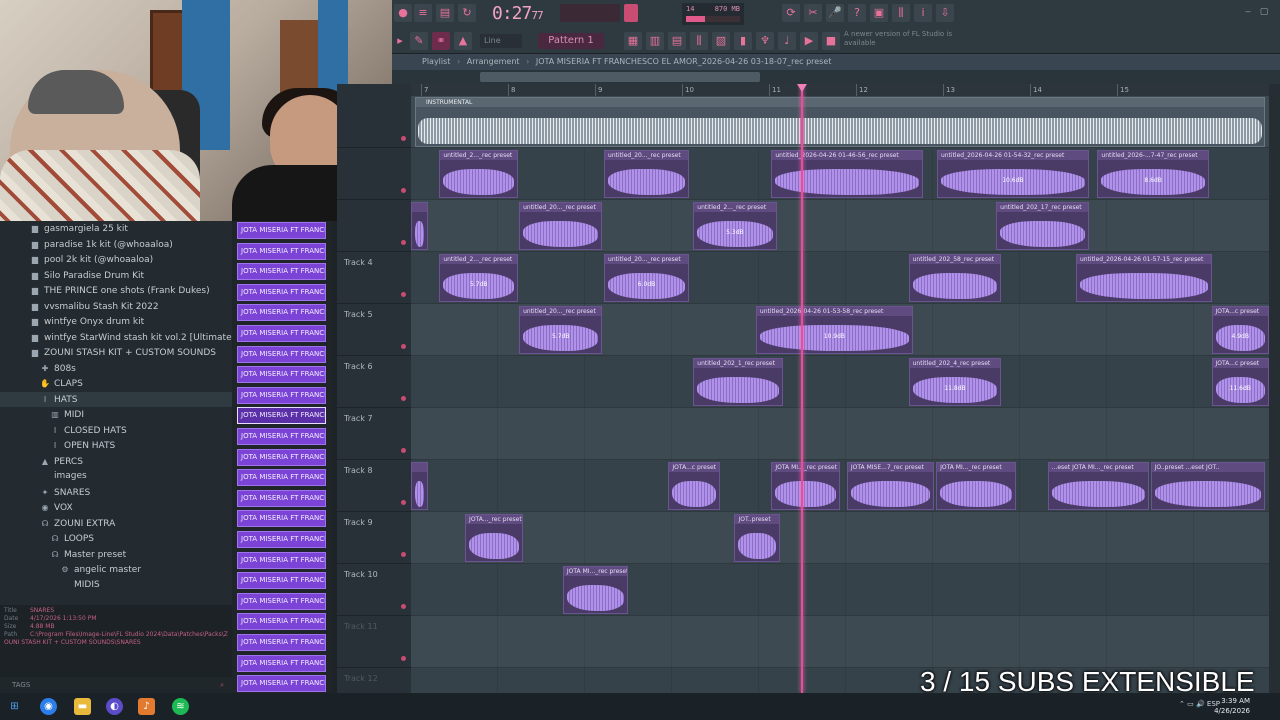 The height and width of the screenshot is (720, 1280). Describe the element at coordinates (116, 569) in the screenshot. I see `browser-item: ⚙ angelic master` at that location.